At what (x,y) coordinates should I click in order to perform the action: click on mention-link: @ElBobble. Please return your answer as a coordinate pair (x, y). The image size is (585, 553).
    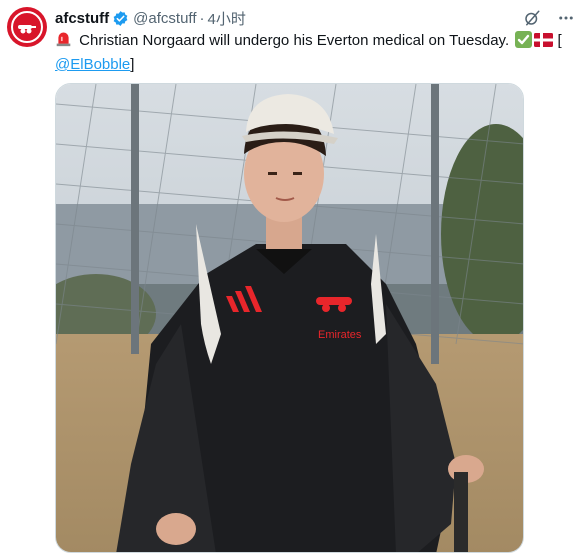
    Looking at the image, I should click on (92, 64).